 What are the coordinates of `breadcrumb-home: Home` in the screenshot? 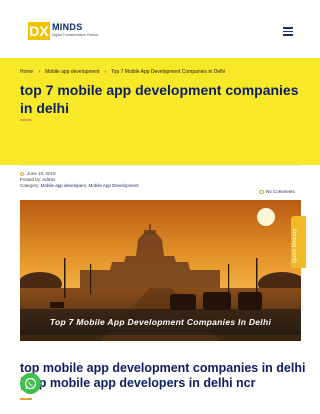 It's located at (26, 72).